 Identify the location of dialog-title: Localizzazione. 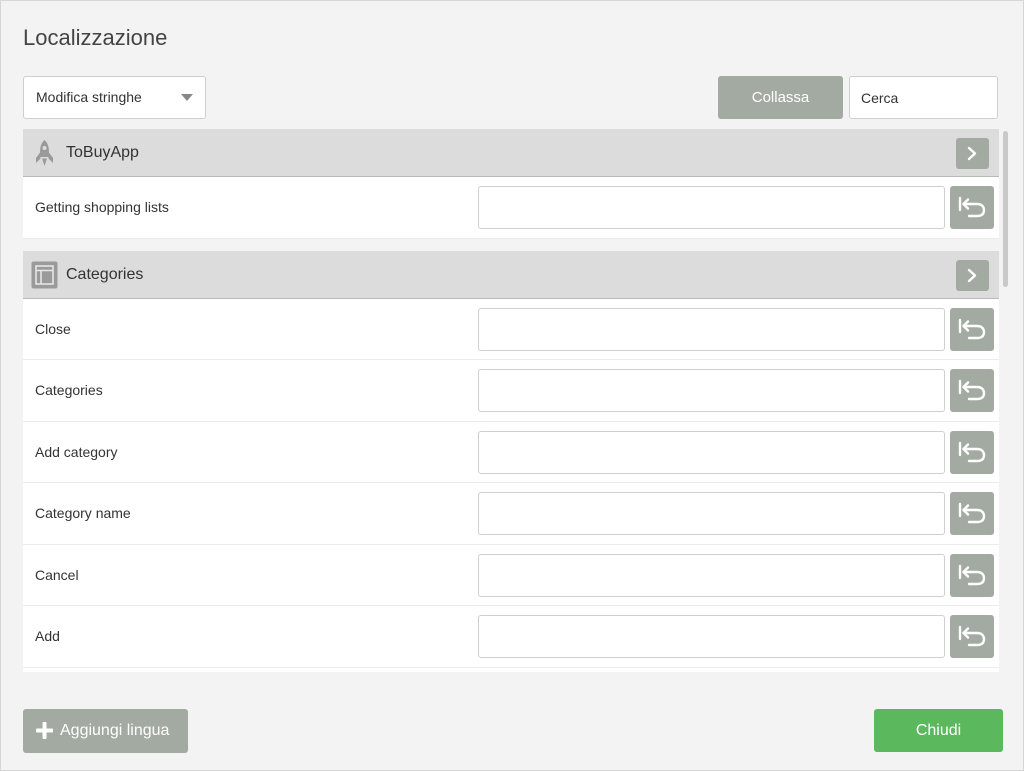
(95, 37).